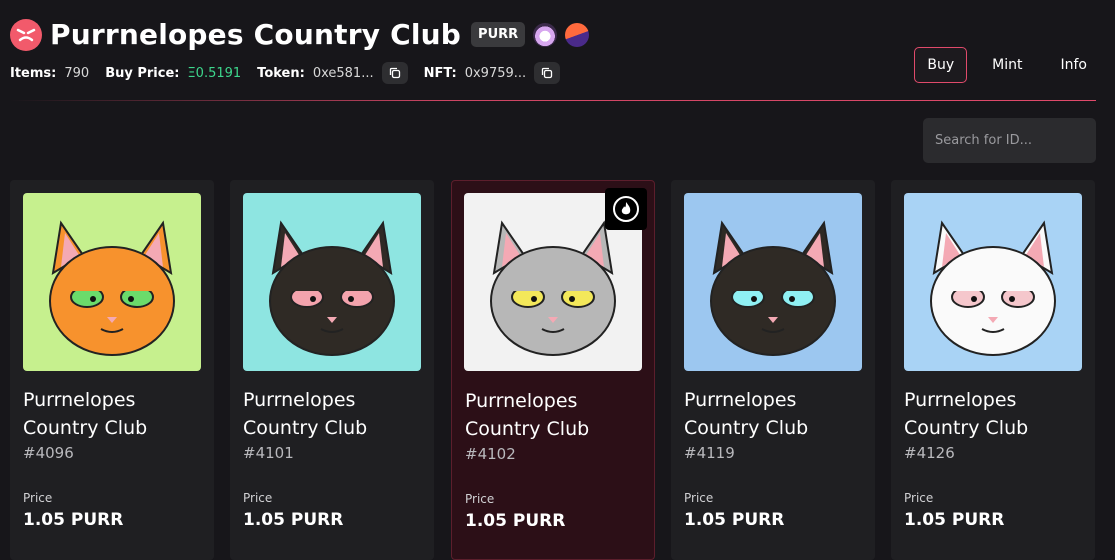 The width and height of the screenshot is (1115, 560). Describe the element at coordinates (1009, 140) in the screenshot. I see `search-input` at that location.